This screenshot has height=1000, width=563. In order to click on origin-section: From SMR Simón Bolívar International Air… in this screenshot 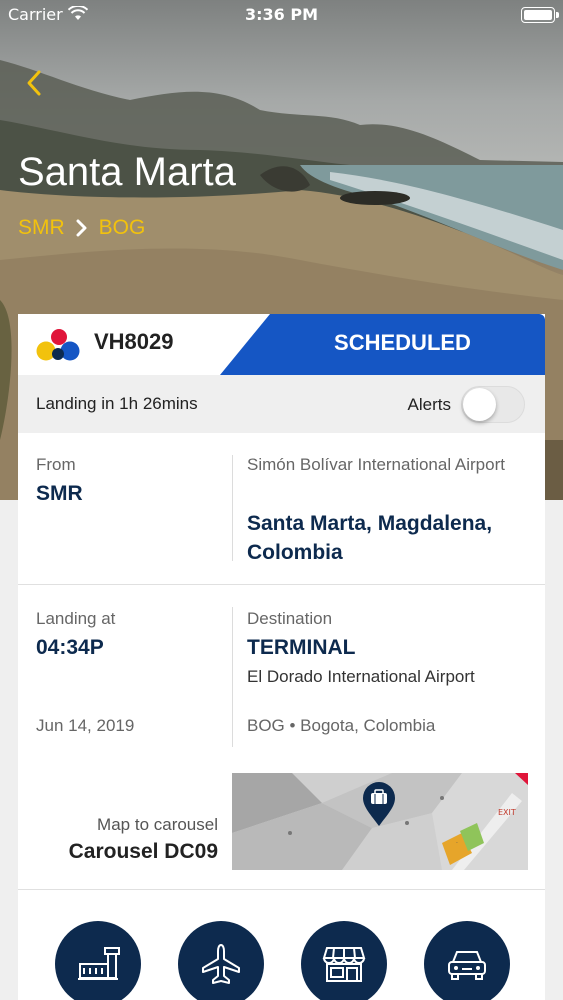, I will do `click(281, 509)`.